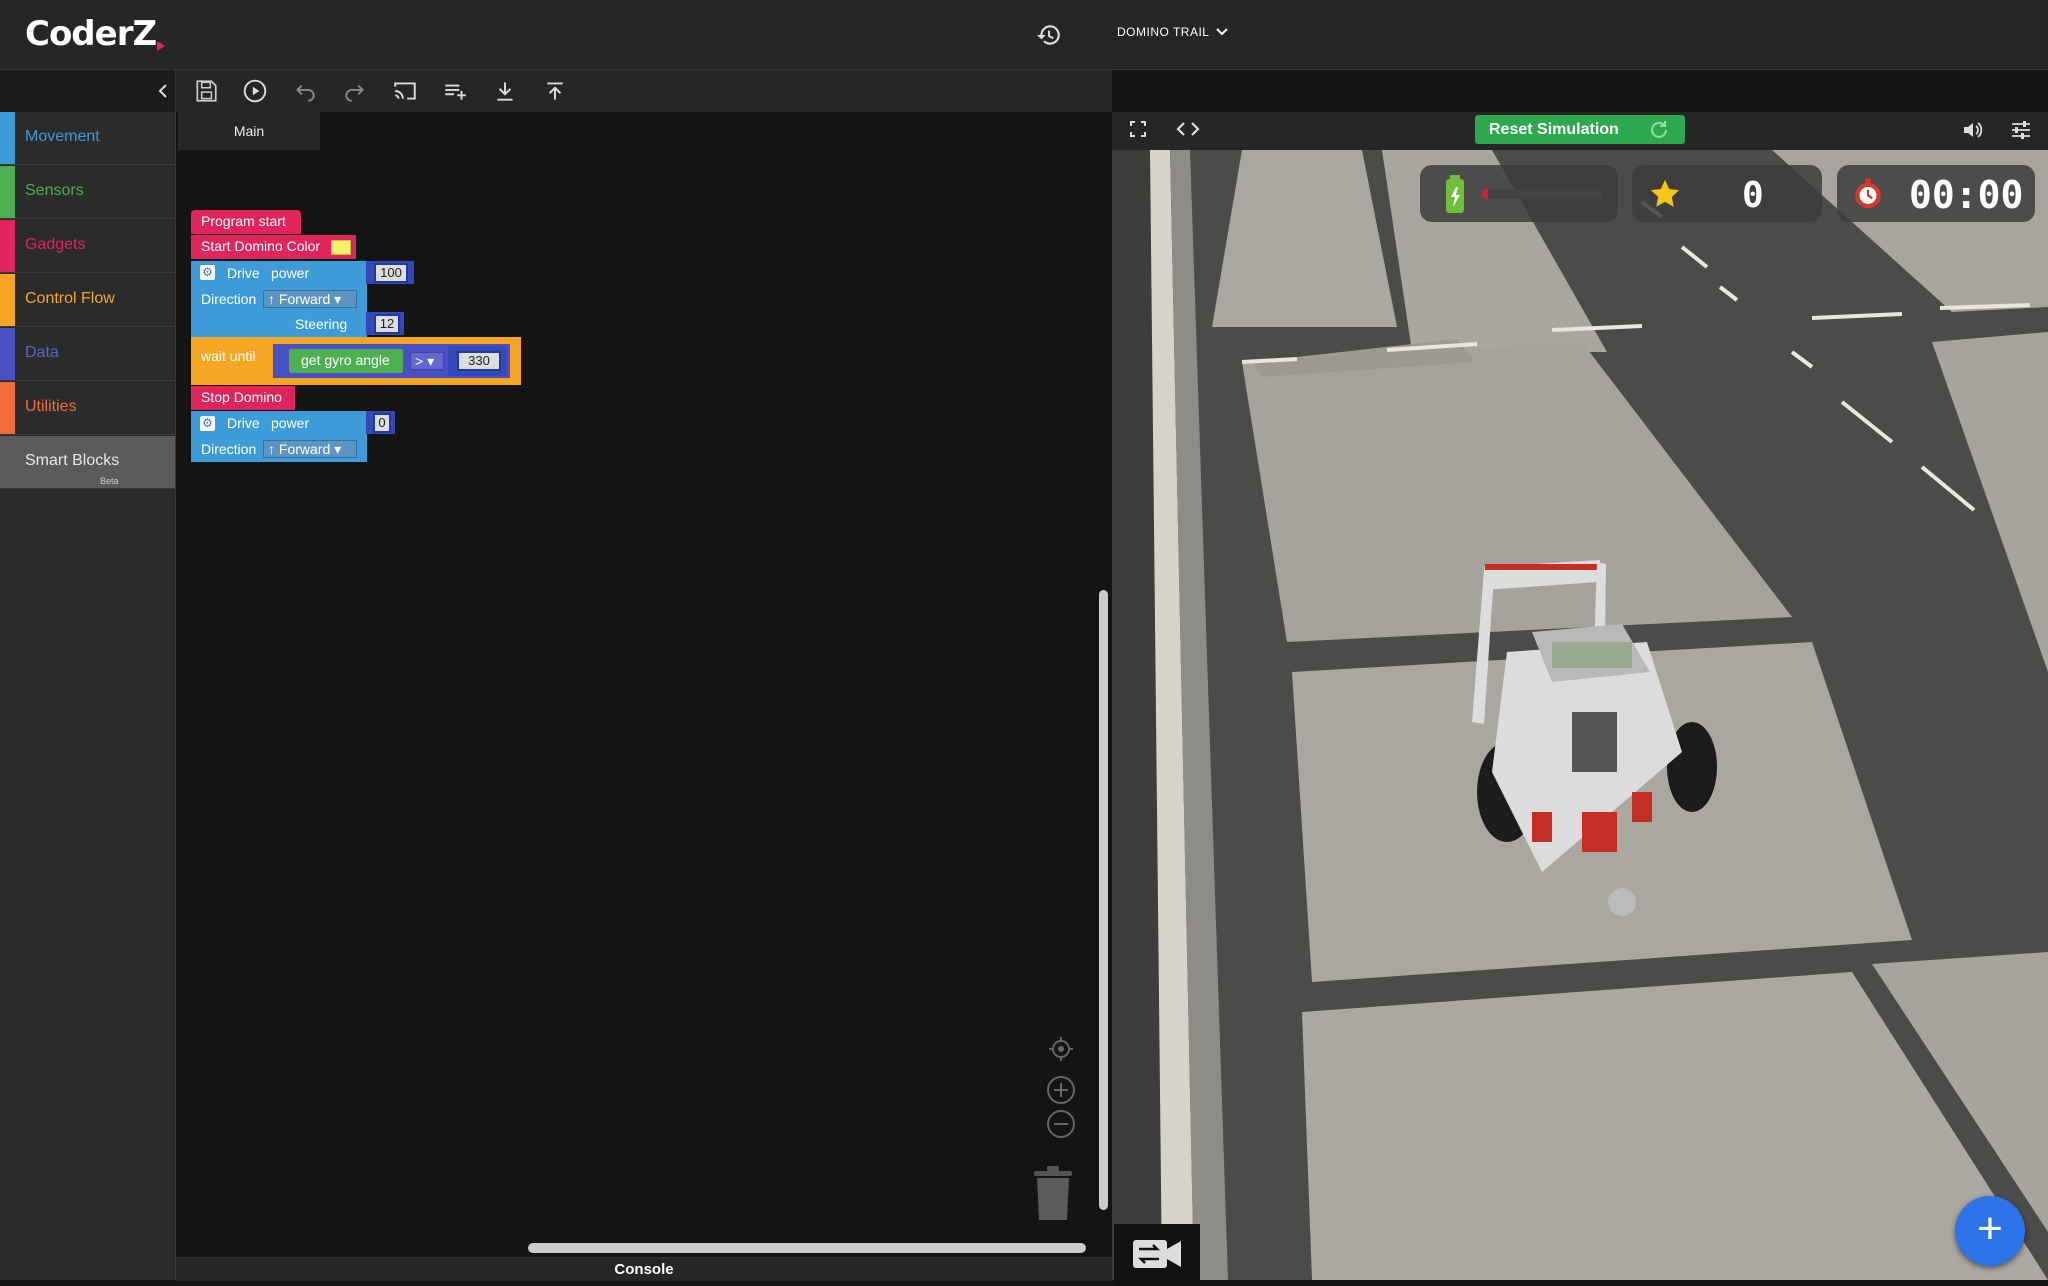 The width and height of the screenshot is (2048, 1286). I want to click on stop-domino-block: Stop Domino, so click(243, 398).